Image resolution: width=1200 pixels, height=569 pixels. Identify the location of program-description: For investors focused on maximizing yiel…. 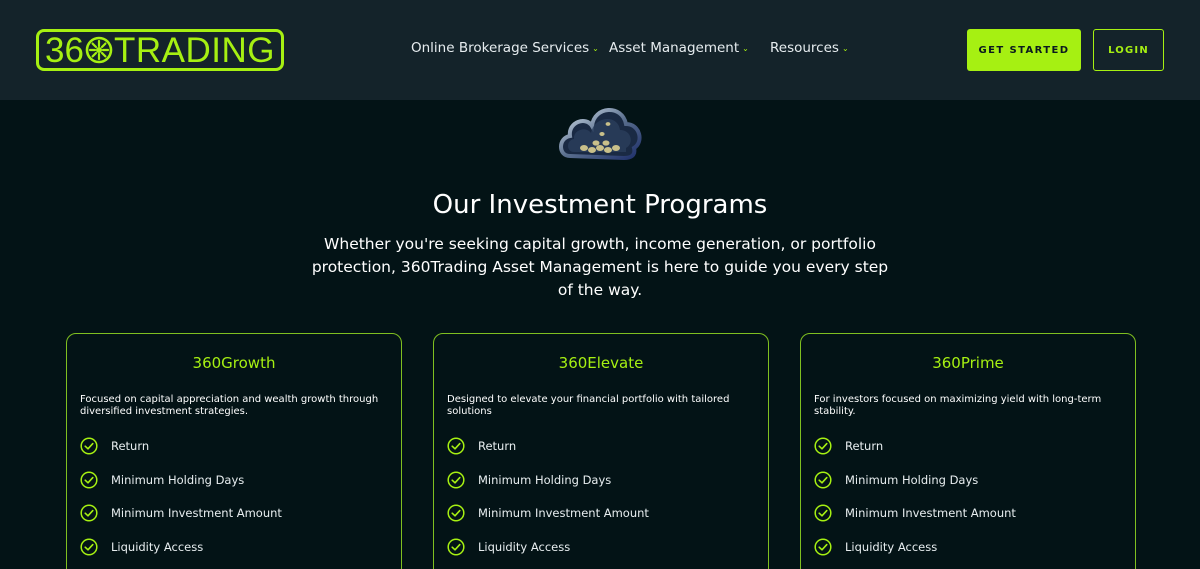
(958, 405).